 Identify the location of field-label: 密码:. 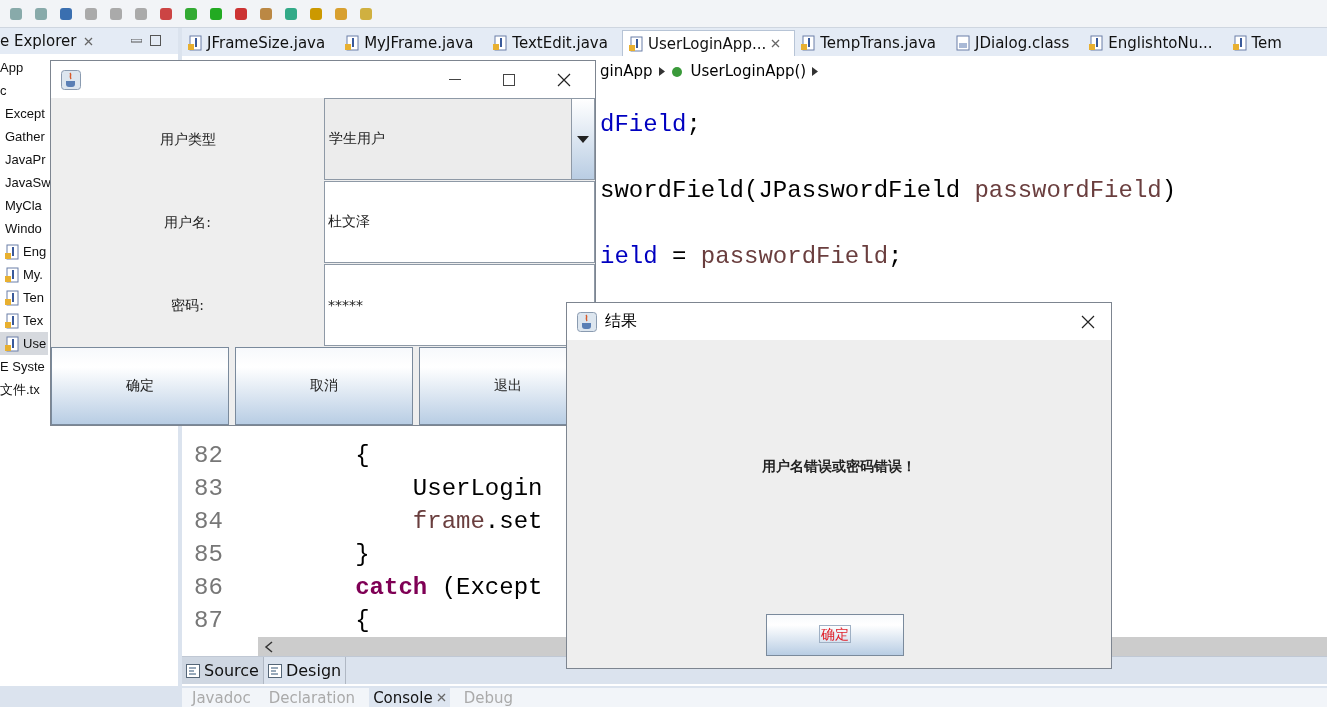
(187, 305).